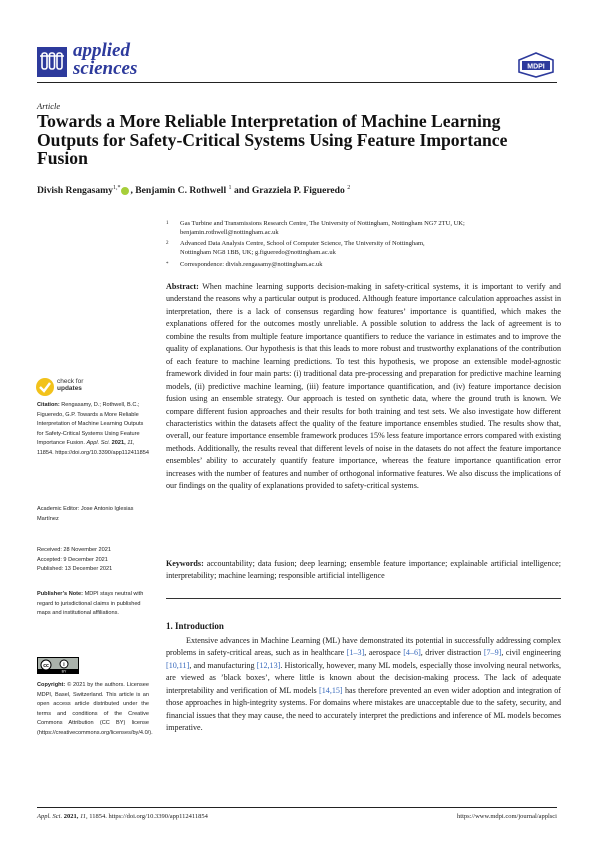  Describe the element at coordinates (75, 191) in the screenshot. I see `author-name: Divish Rengasamy` at that location.